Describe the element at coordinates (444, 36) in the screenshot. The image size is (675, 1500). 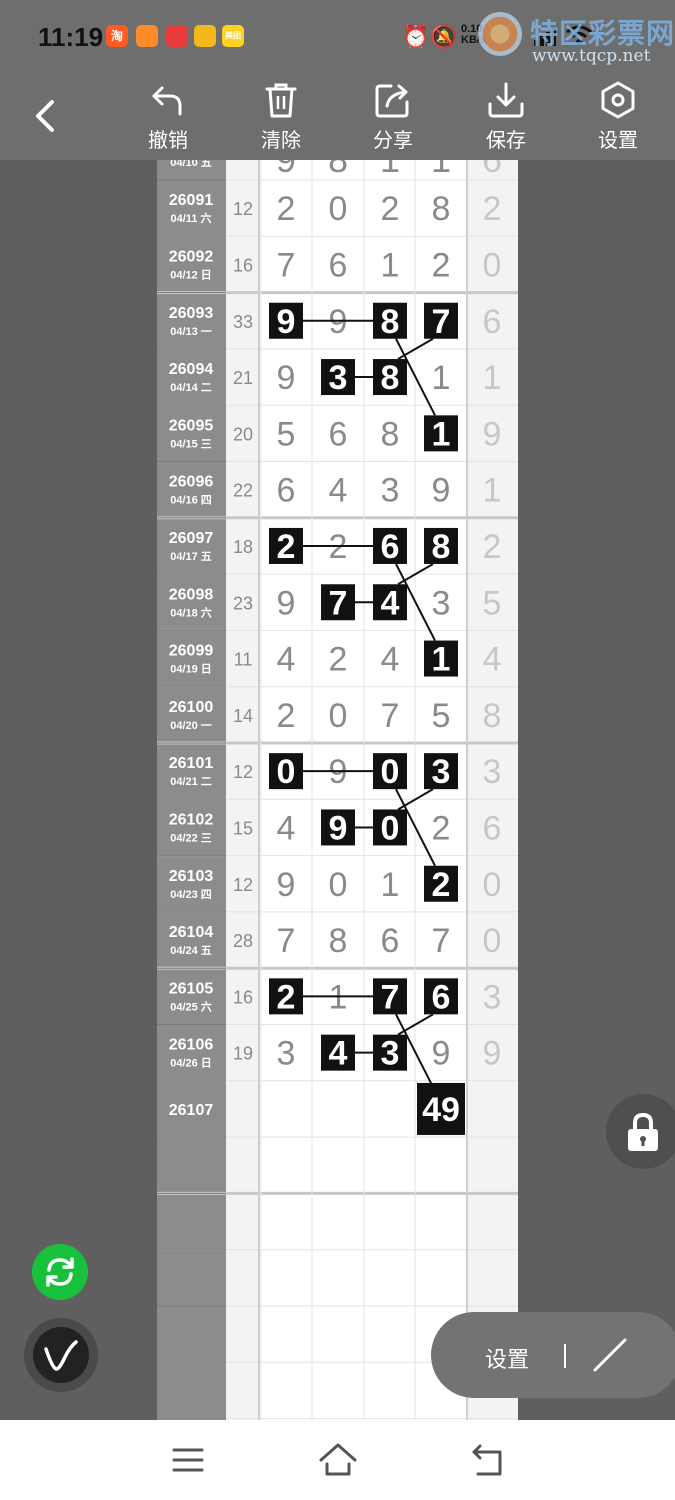
I see `mute-icon: 🔕` at that location.